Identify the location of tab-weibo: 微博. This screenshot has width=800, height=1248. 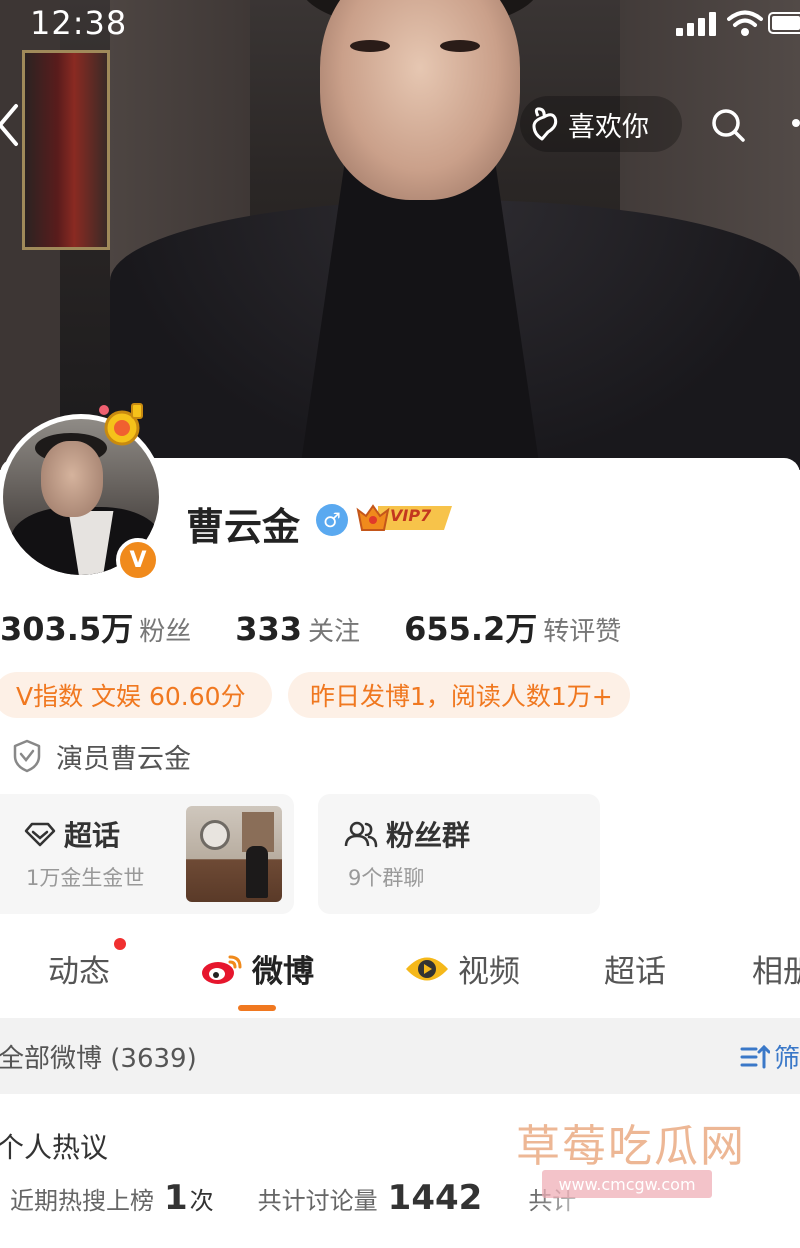
(257, 968).